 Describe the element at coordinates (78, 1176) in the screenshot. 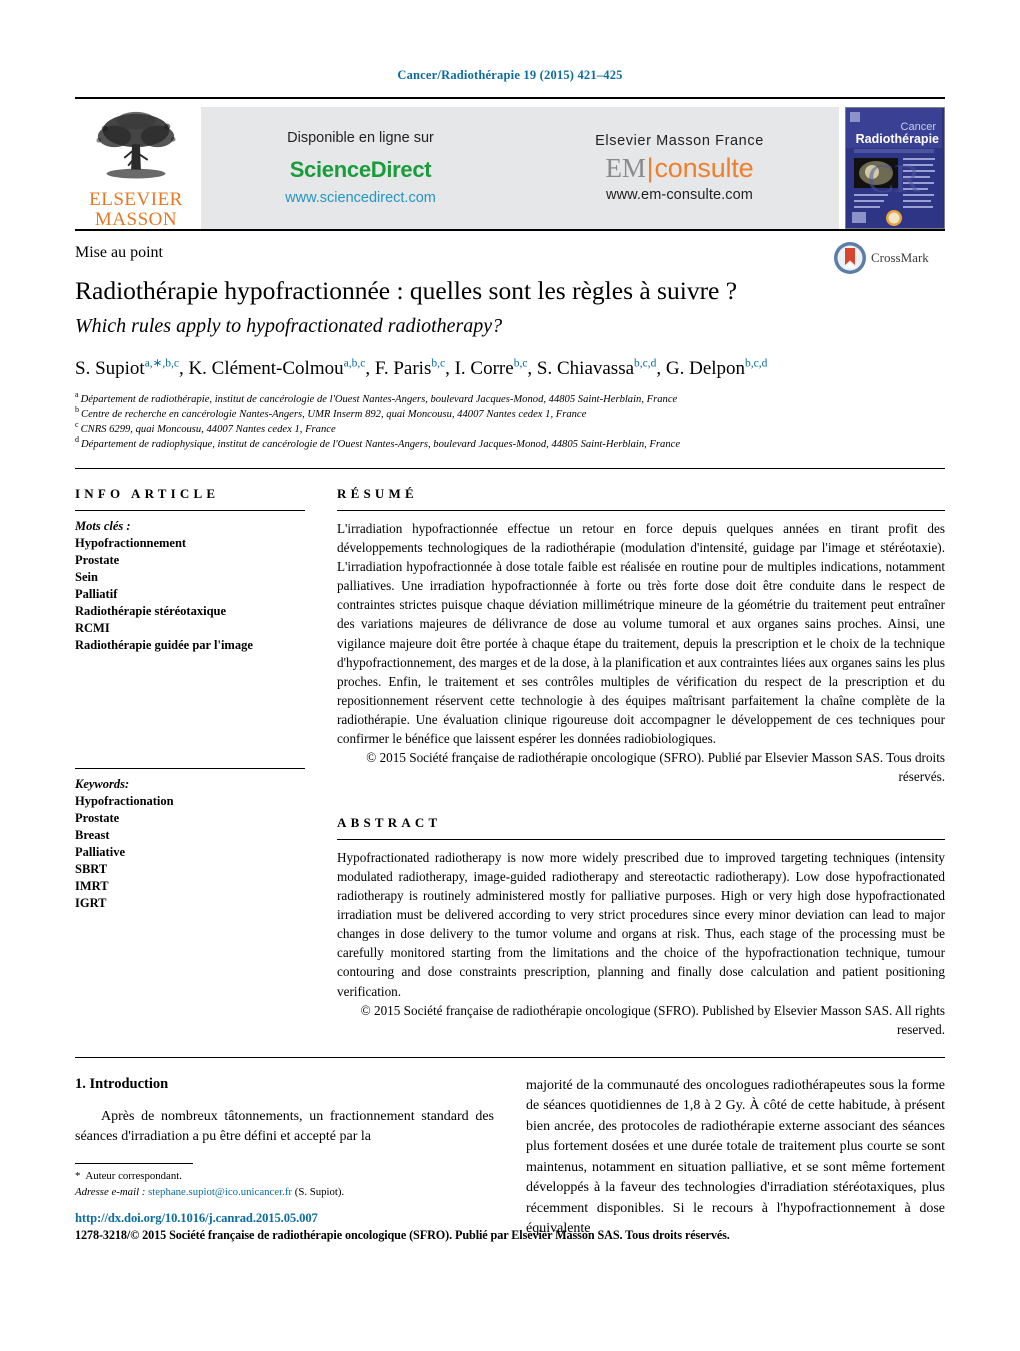

I see `corresponding-author-mark: *` at that location.